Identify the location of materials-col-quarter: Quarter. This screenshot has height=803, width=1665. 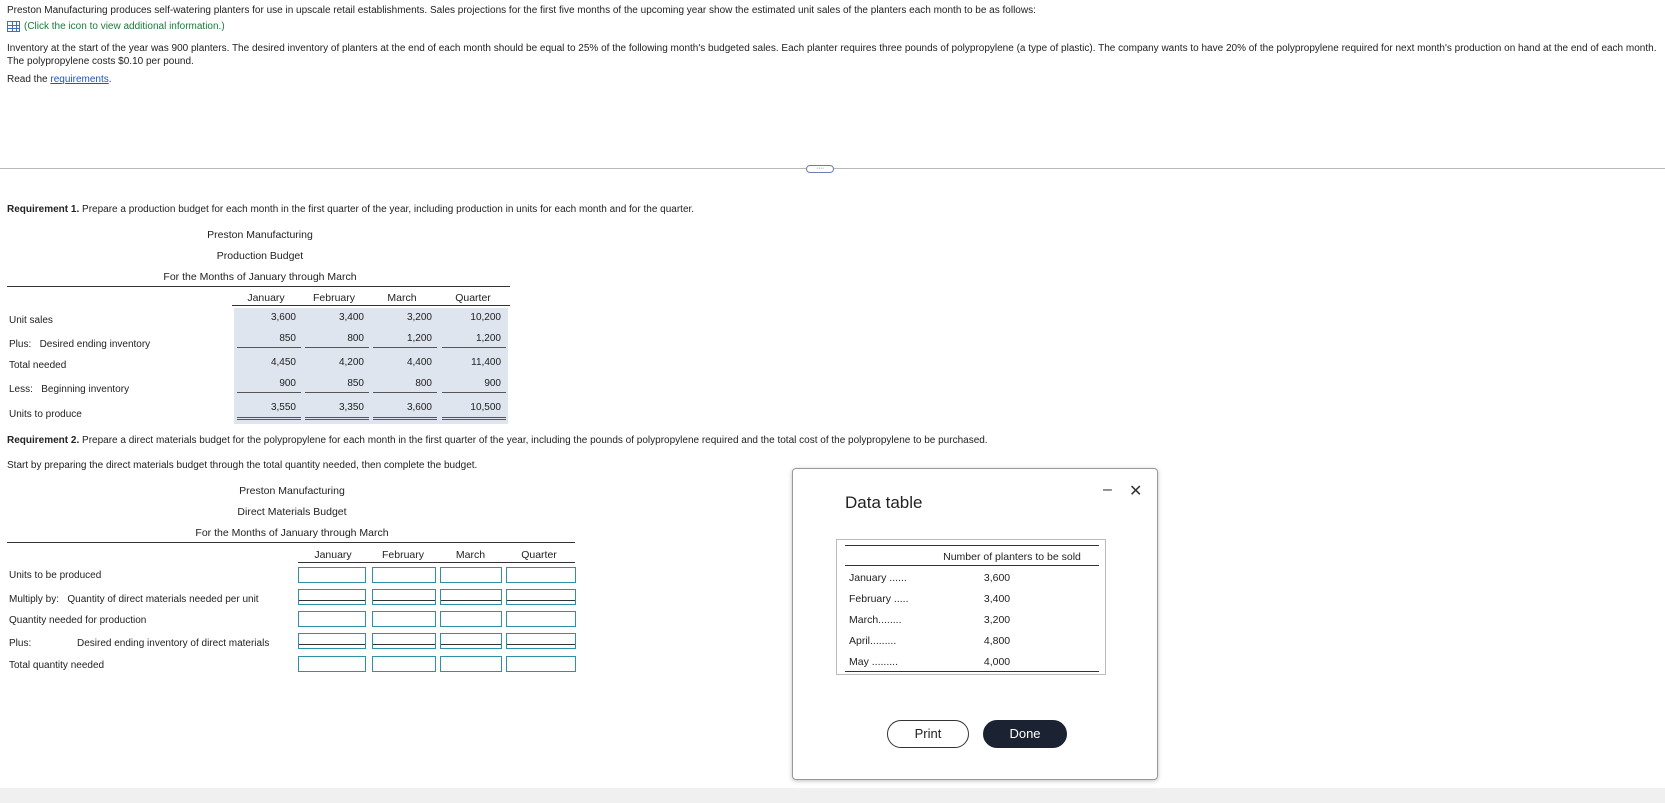
(539, 555).